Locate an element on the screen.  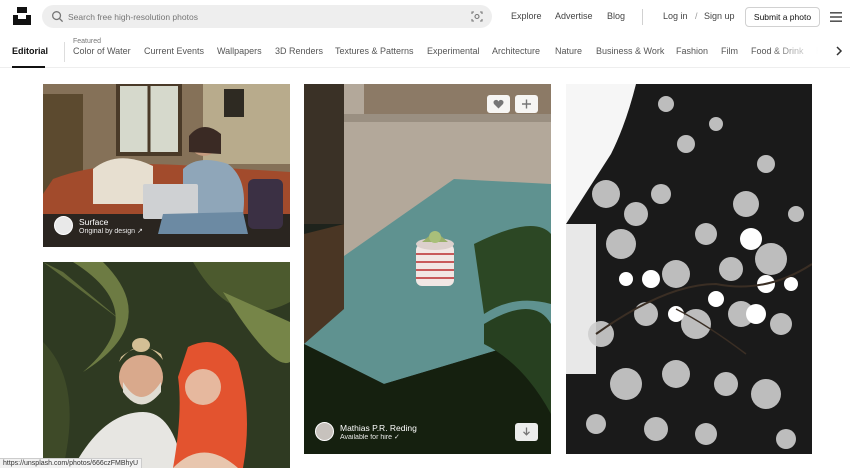
add-to-collection-button is located at coordinates (526, 104).